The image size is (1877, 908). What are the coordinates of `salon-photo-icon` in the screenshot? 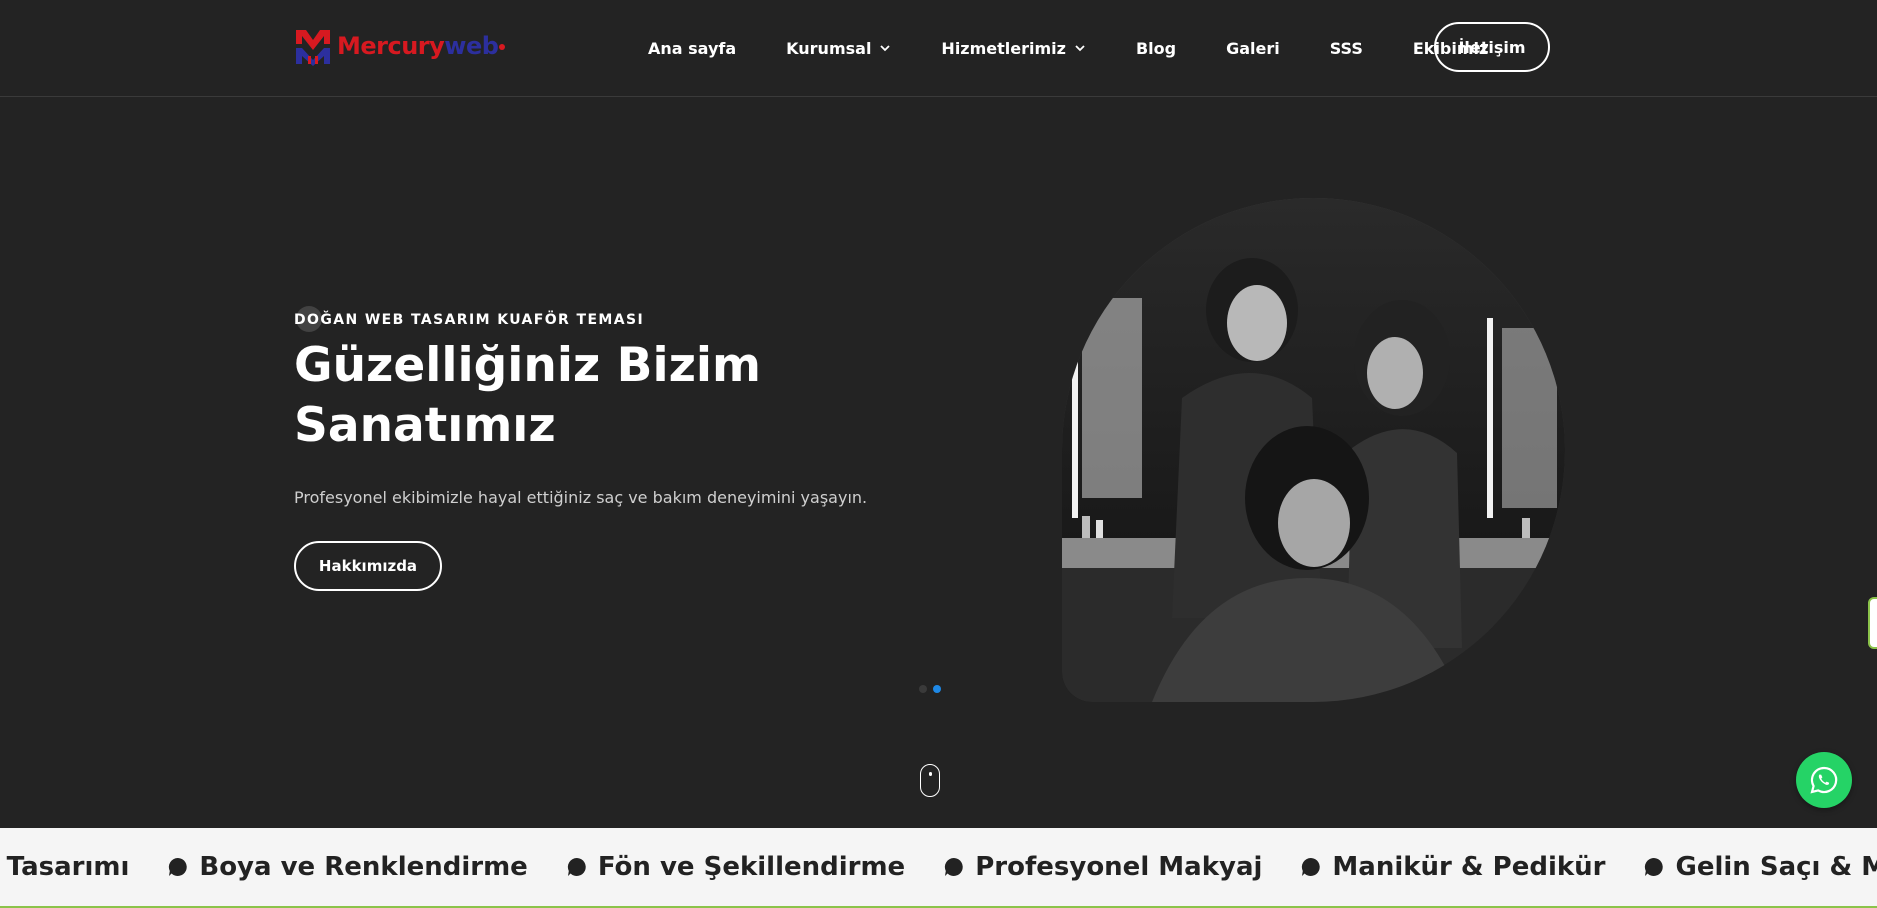 It's located at (1313, 450).